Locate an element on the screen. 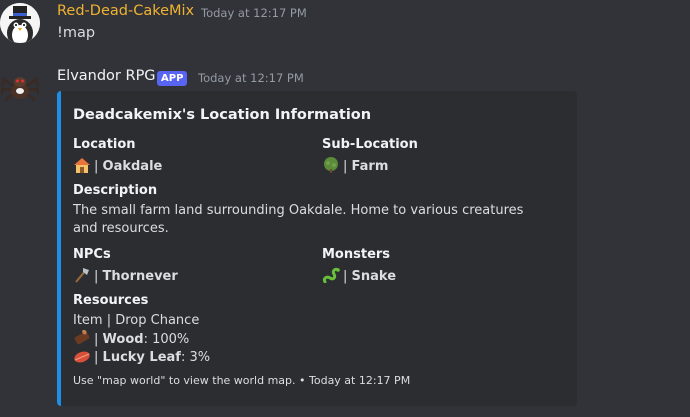 Image resolution: width=690 pixels, height=417 pixels. penguin-top-hat-icon is located at coordinates (20, 23).